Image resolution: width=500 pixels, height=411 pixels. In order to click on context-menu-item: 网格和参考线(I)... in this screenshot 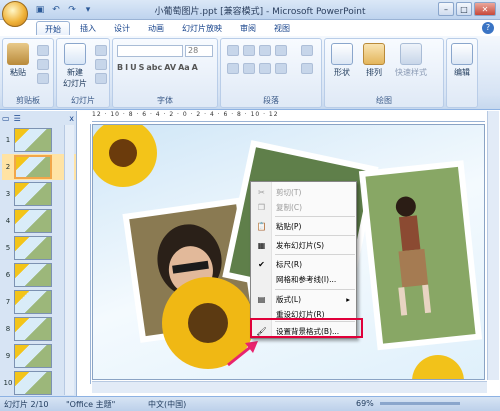, I will do `click(303, 279)`.